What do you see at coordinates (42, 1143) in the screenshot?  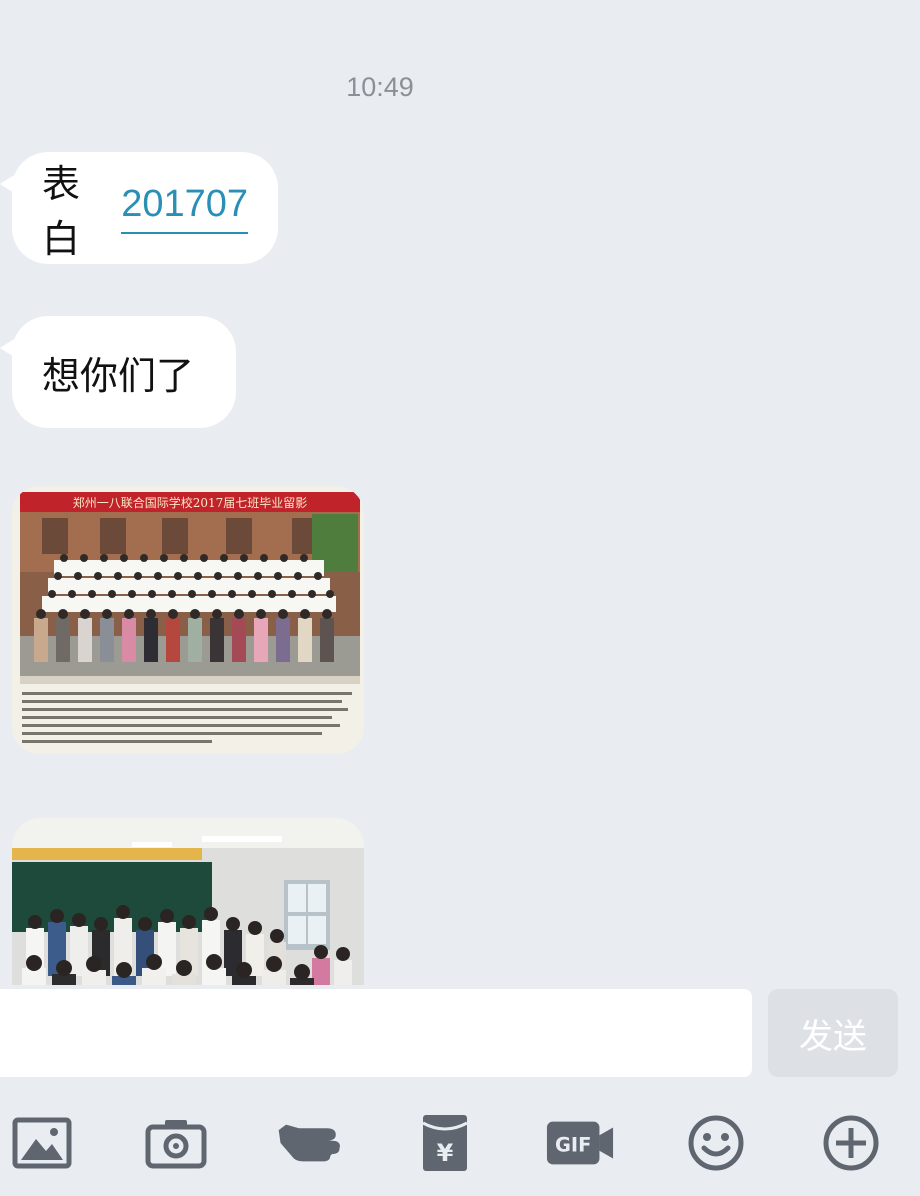 I see `image-icon` at bounding box center [42, 1143].